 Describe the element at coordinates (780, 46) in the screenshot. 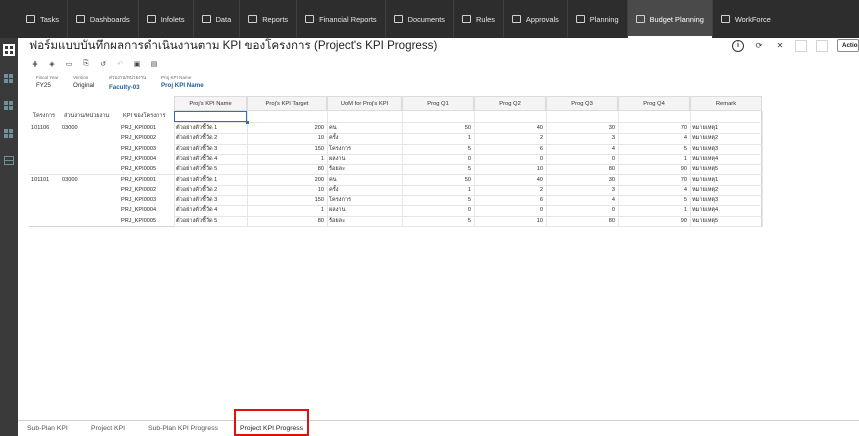

I see `close-icon: ✕` at that location.